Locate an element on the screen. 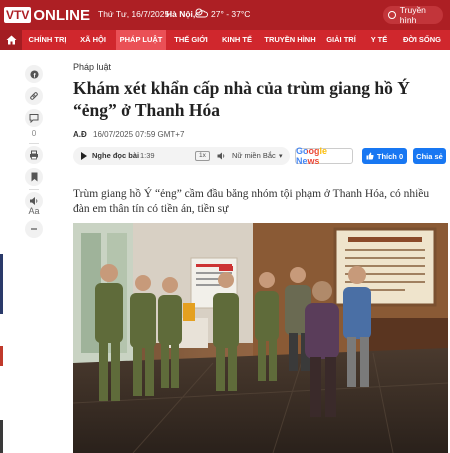  chevron-down-icon: ▾ is located at coordinates (281, 156).